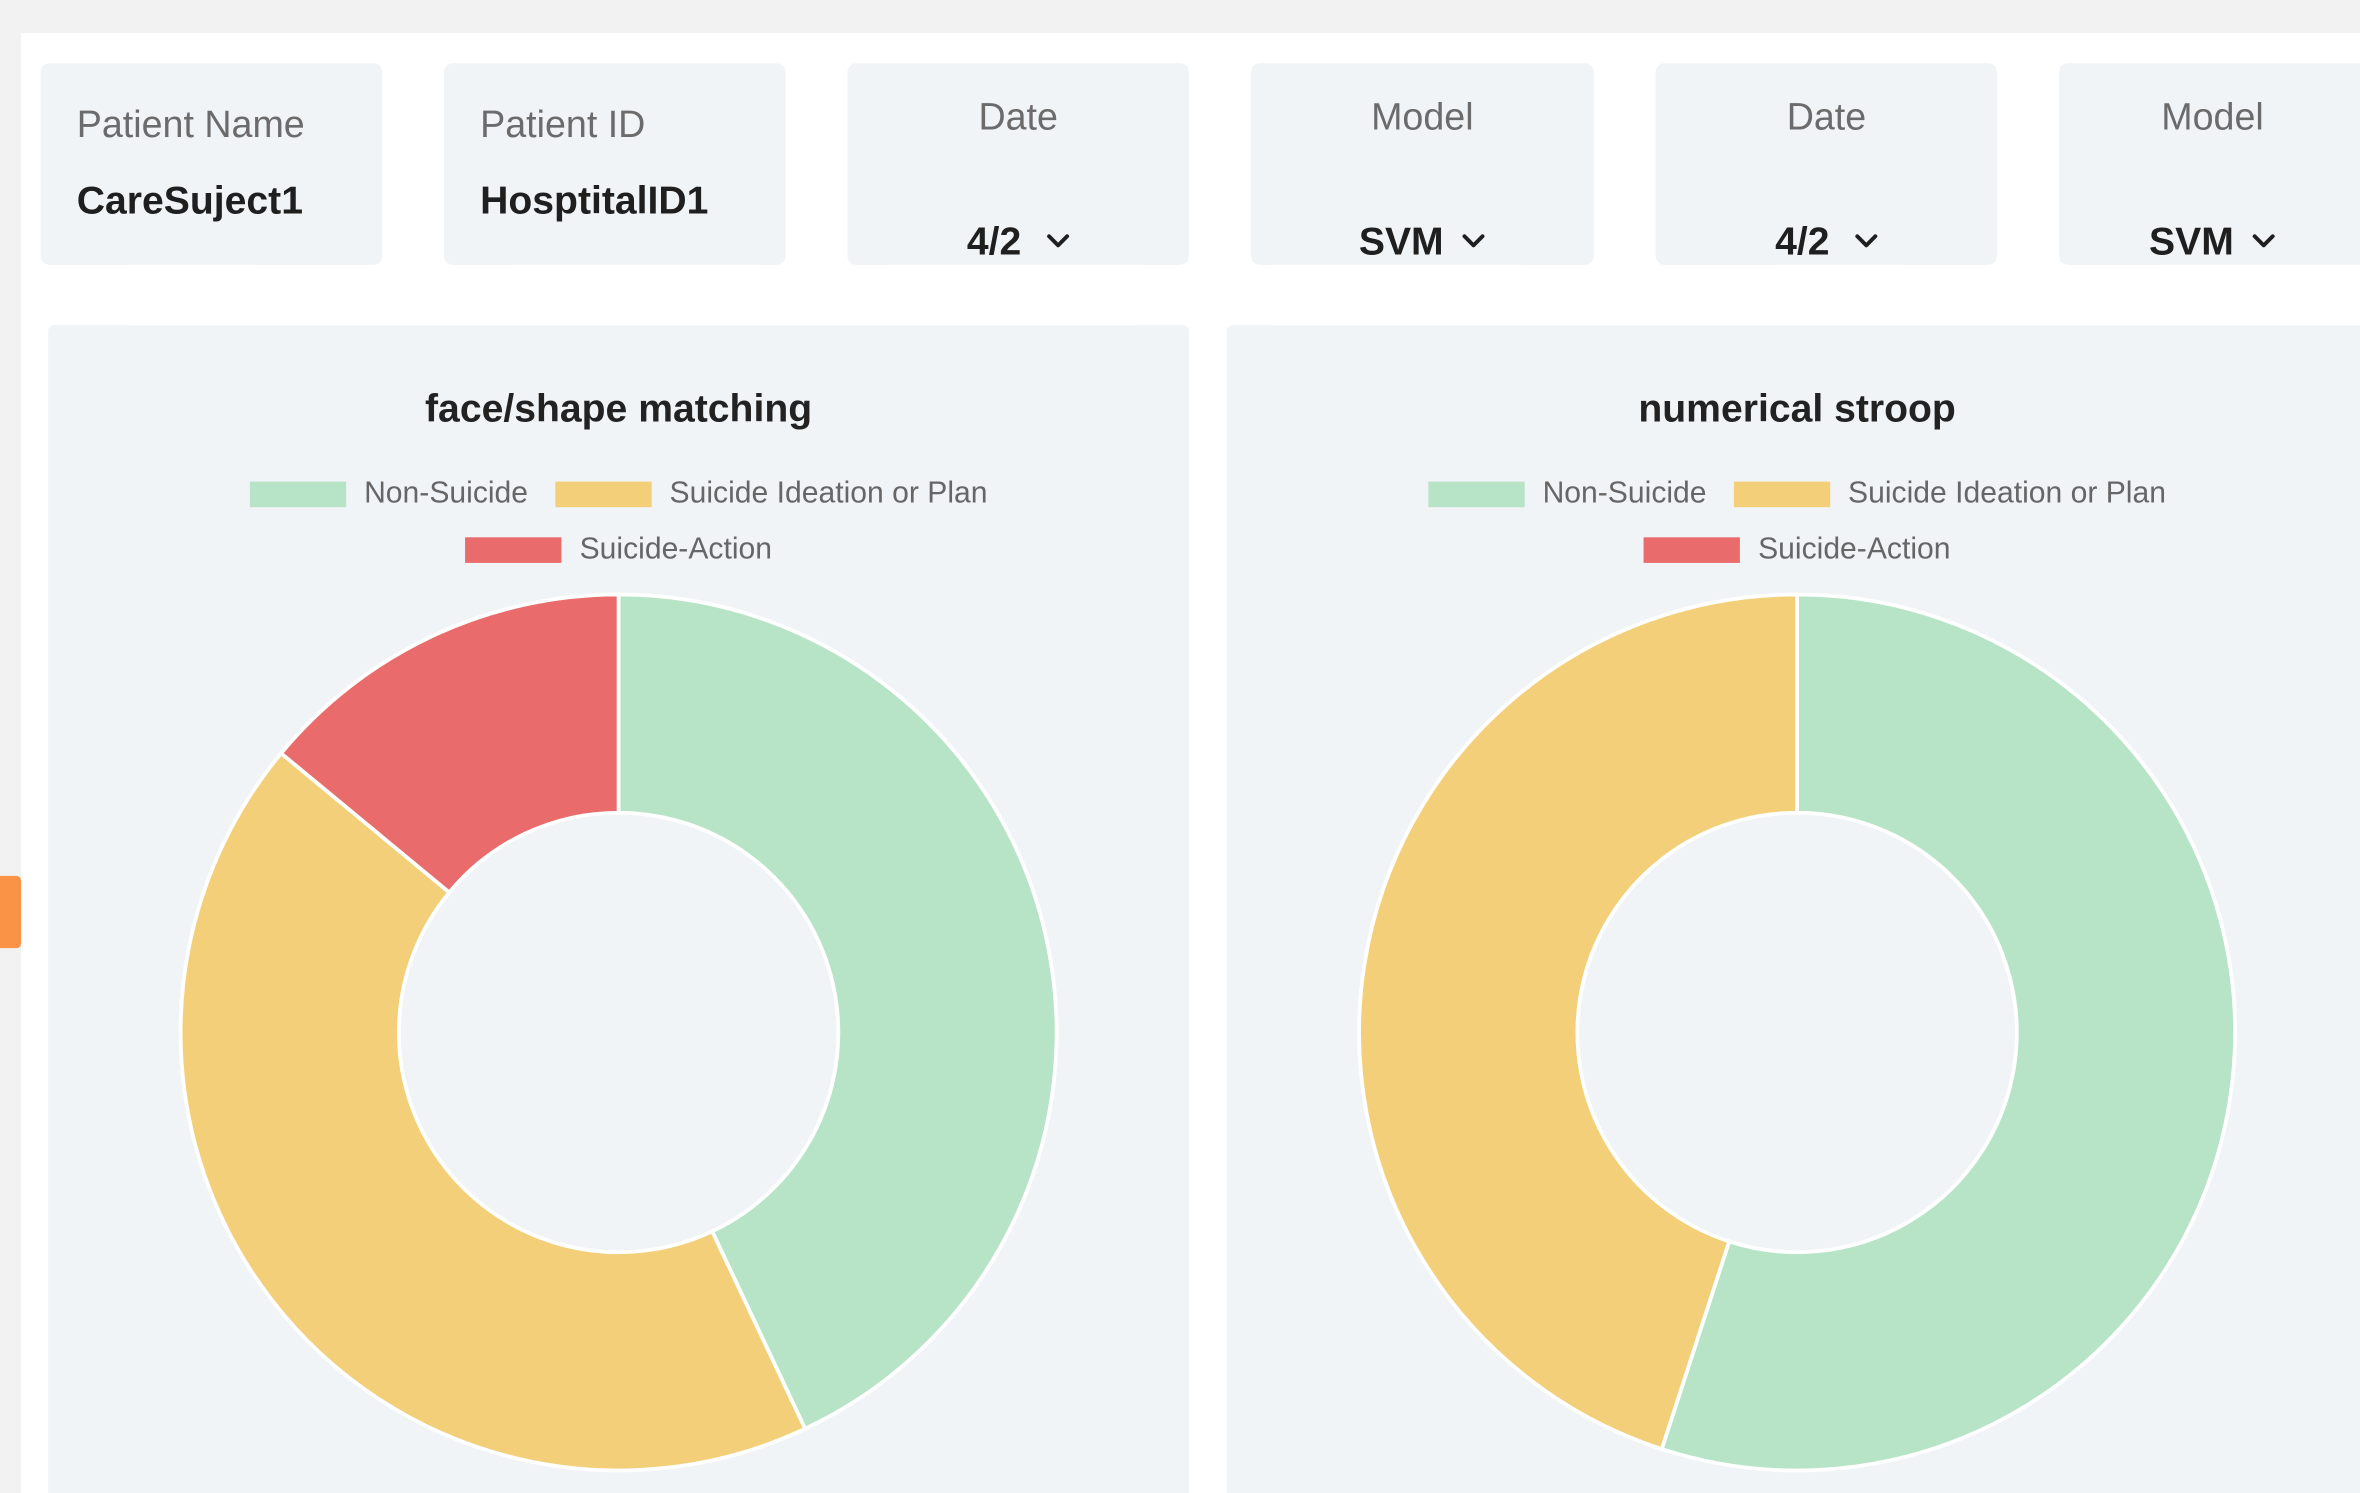 This screenshot has width=2360, height=1493. What do you see at coordinates (1422, 164) in the screenshot?
I see `model-select-1: Model SVM` at bounding box center [1422, 164].